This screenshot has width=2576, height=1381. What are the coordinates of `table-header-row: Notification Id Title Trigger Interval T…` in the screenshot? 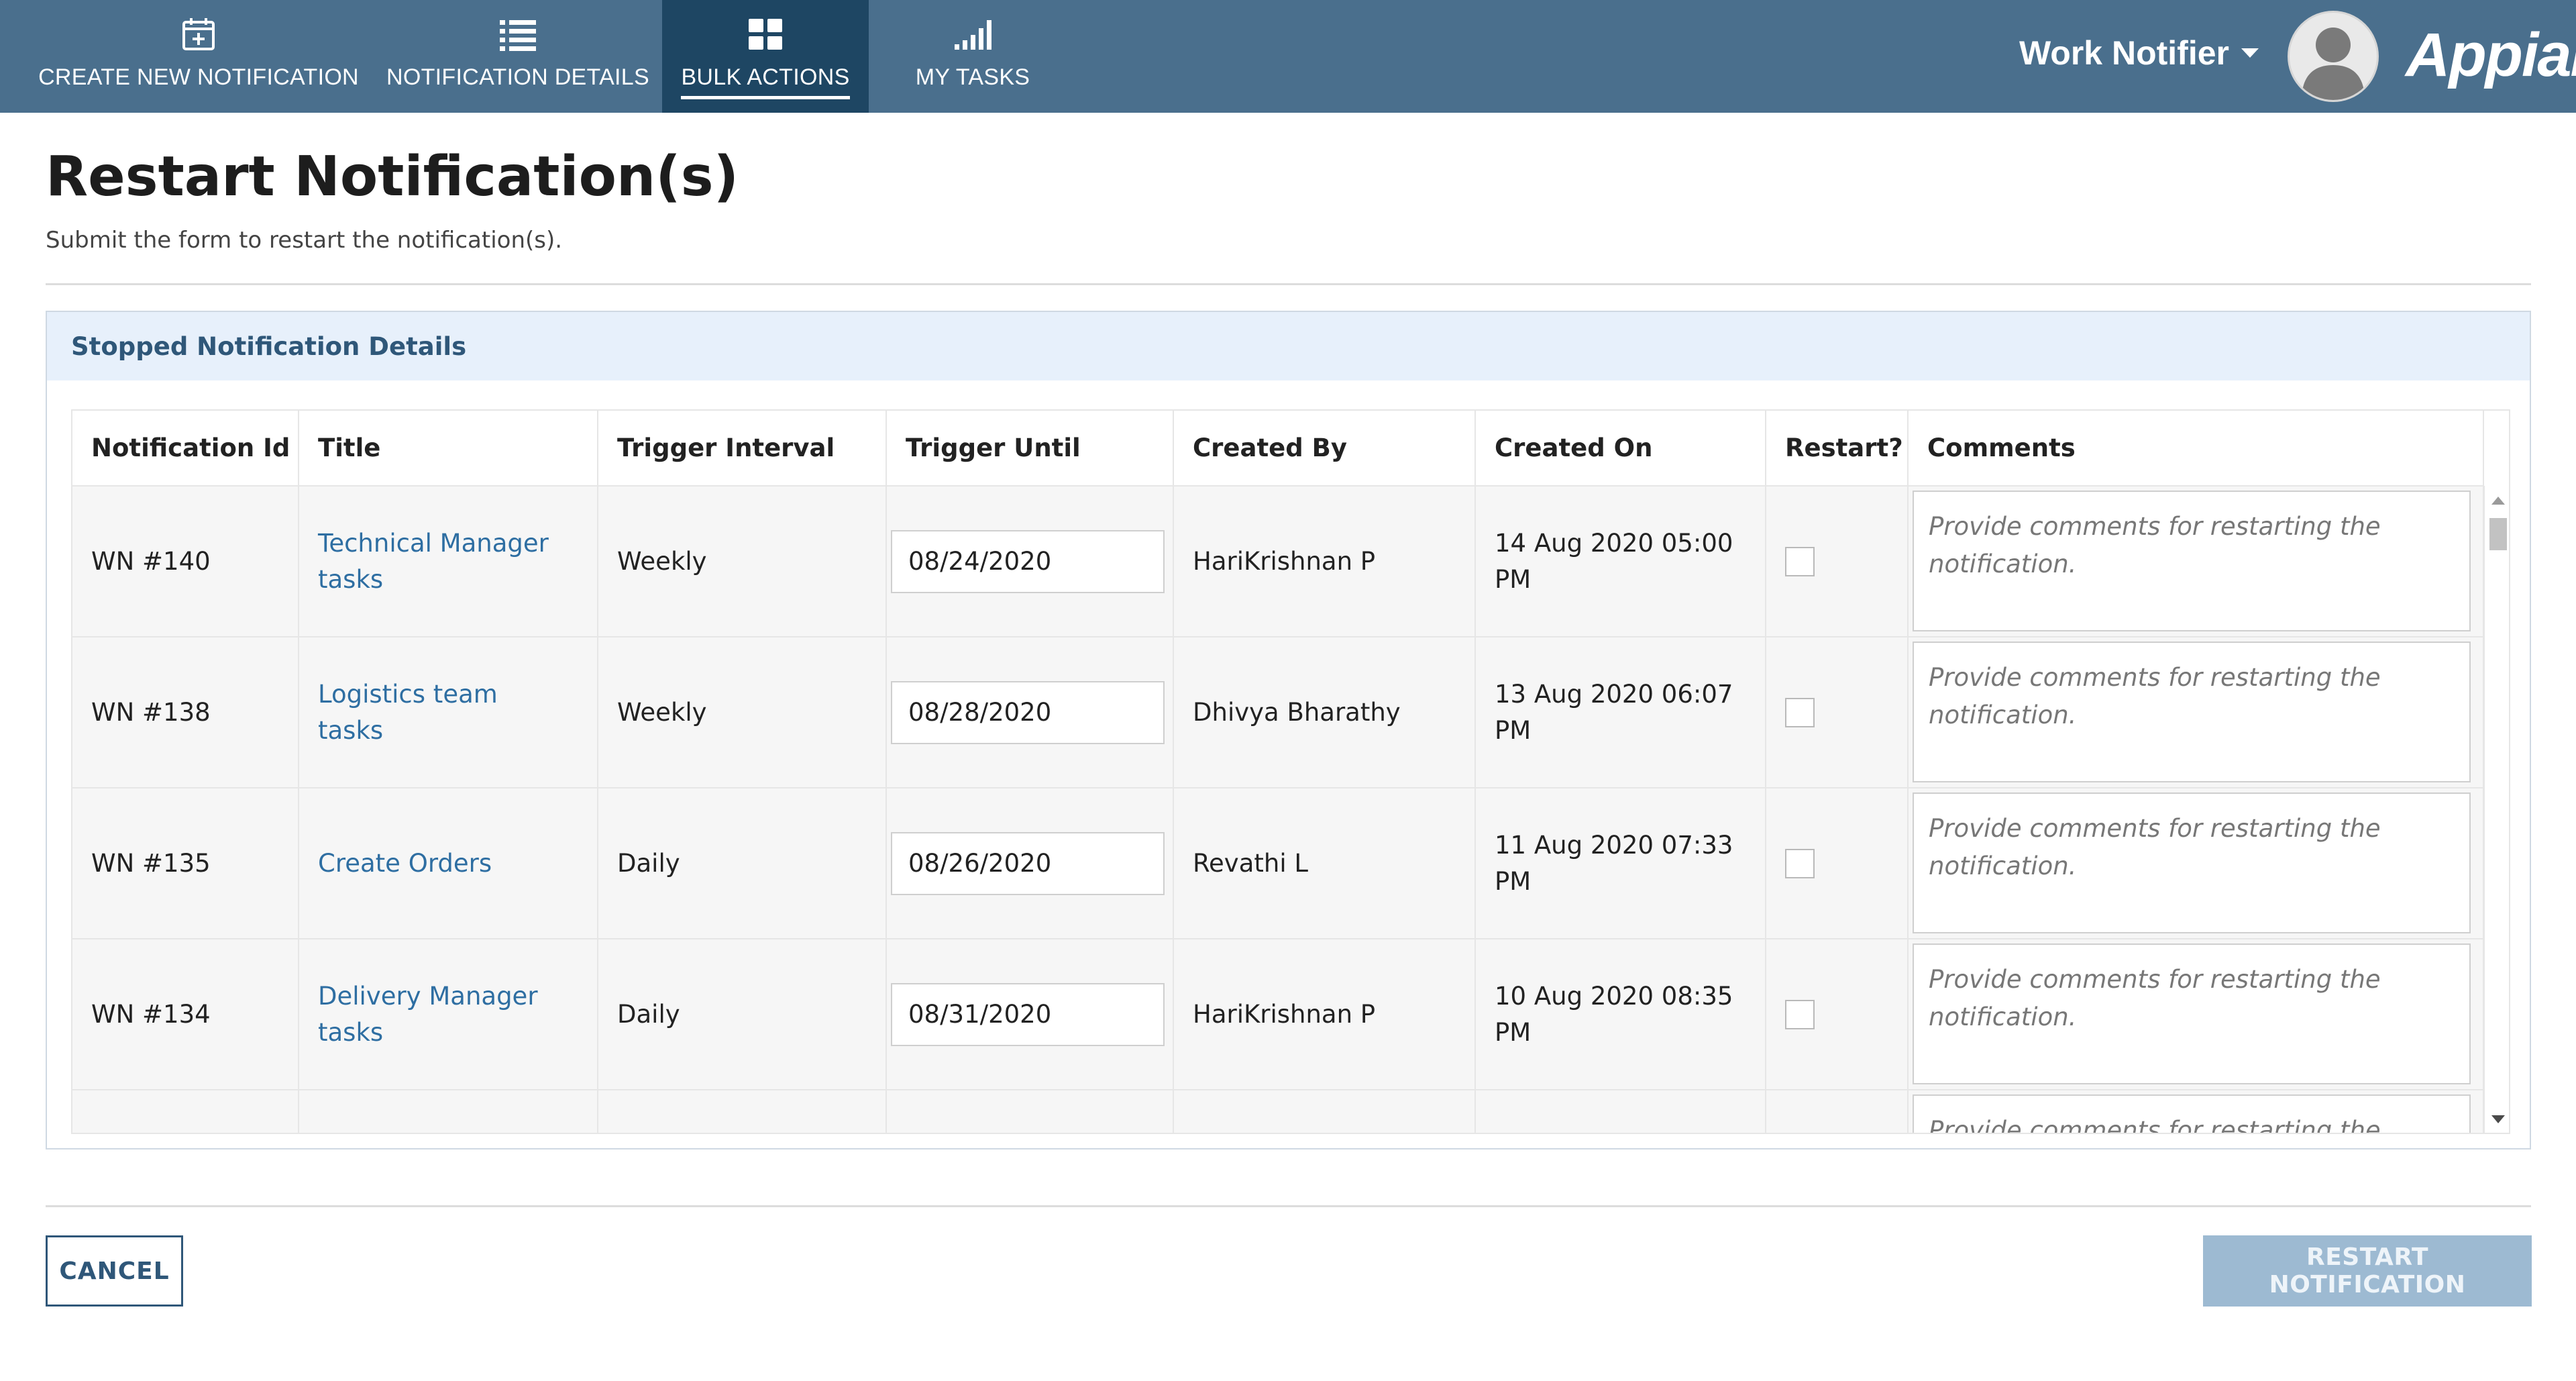 It's located at (1278, 449).